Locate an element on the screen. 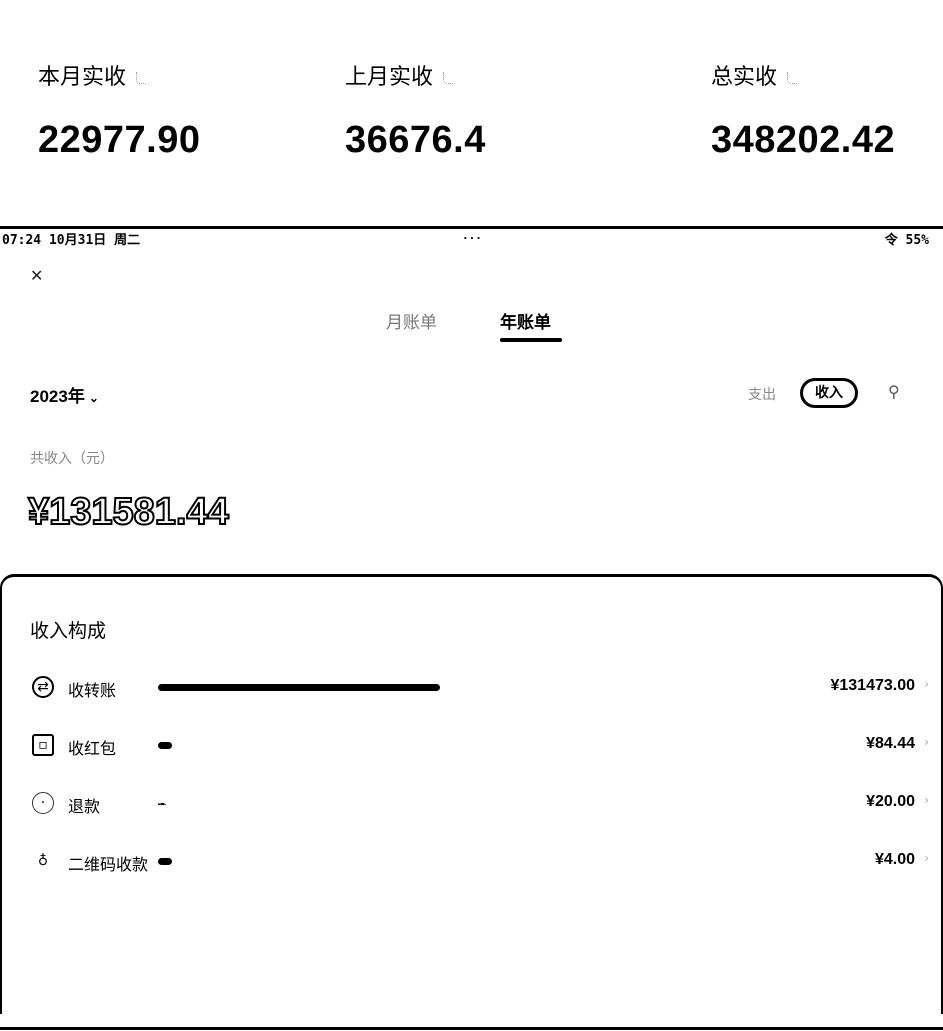 The height and width of the screenshot is (1031, 943). list-item: · 退款 ¥20.00 › is located at coordinates (471, 804).